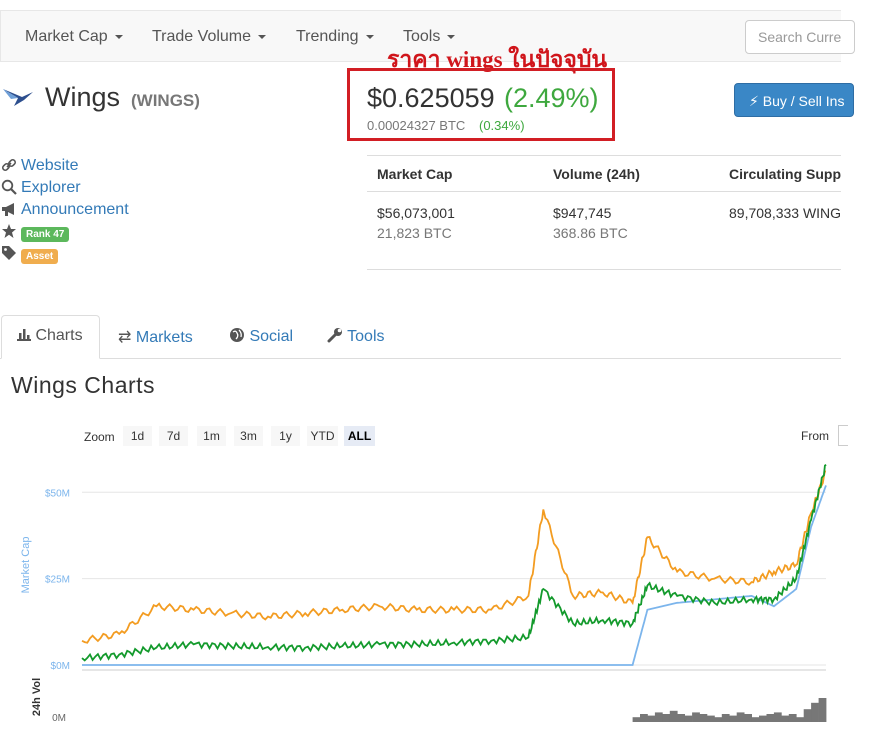 This screenshot has height=736, width=876. What do you see at coordinates (415, 174) in the screenshot?
I see `stats-header-market-cap: Market Cap` at bounding box center [415, 174].